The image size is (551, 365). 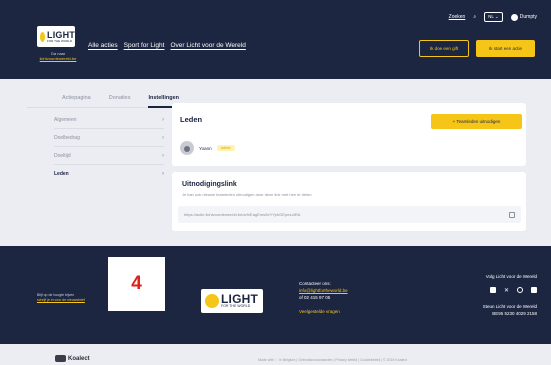 I want to click on invite-members-button: + Teamleden uitnodigen, so click(x=476, y=121).